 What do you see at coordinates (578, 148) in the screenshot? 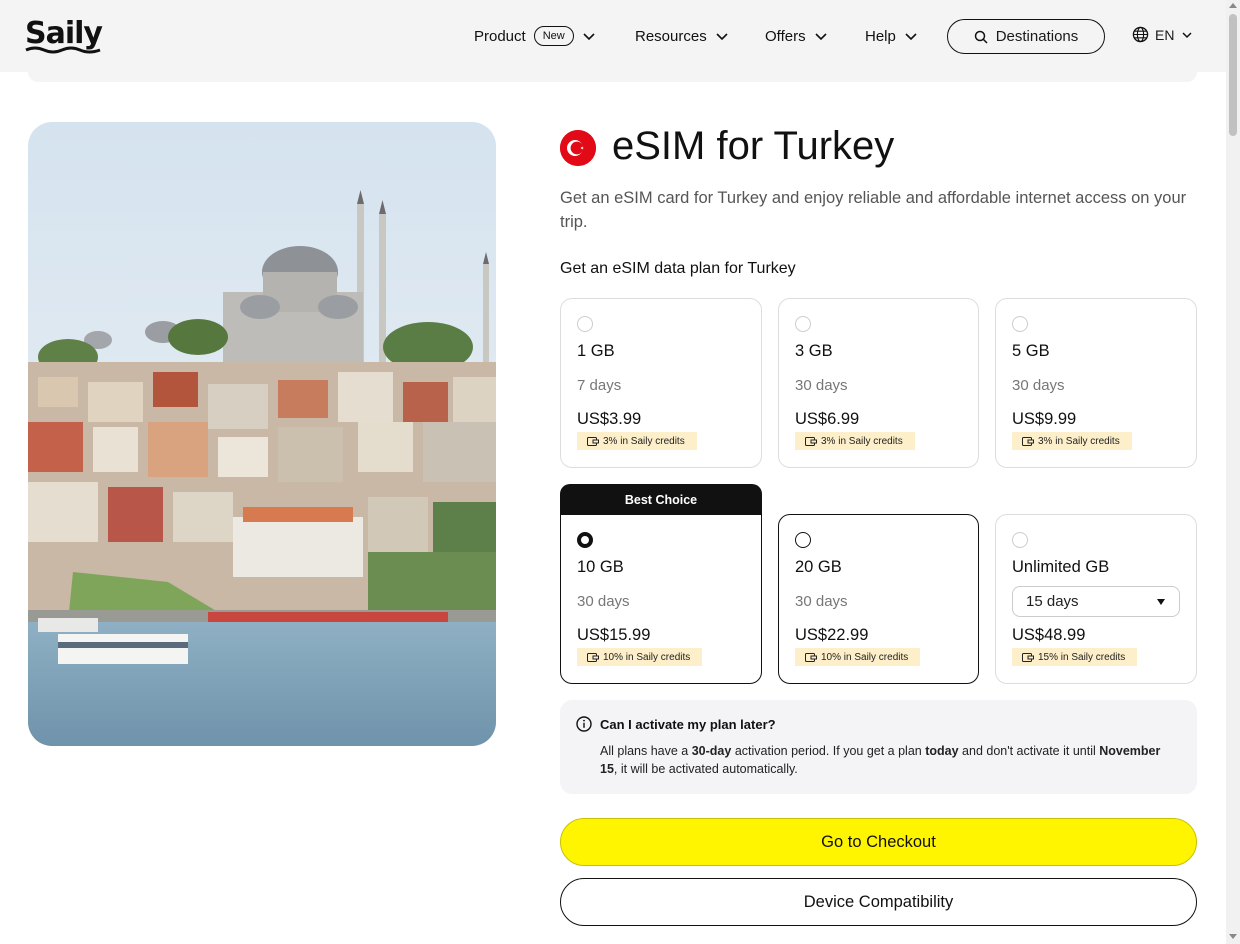
I see `turkey-flag-icon` at bounding box center [578, 148].